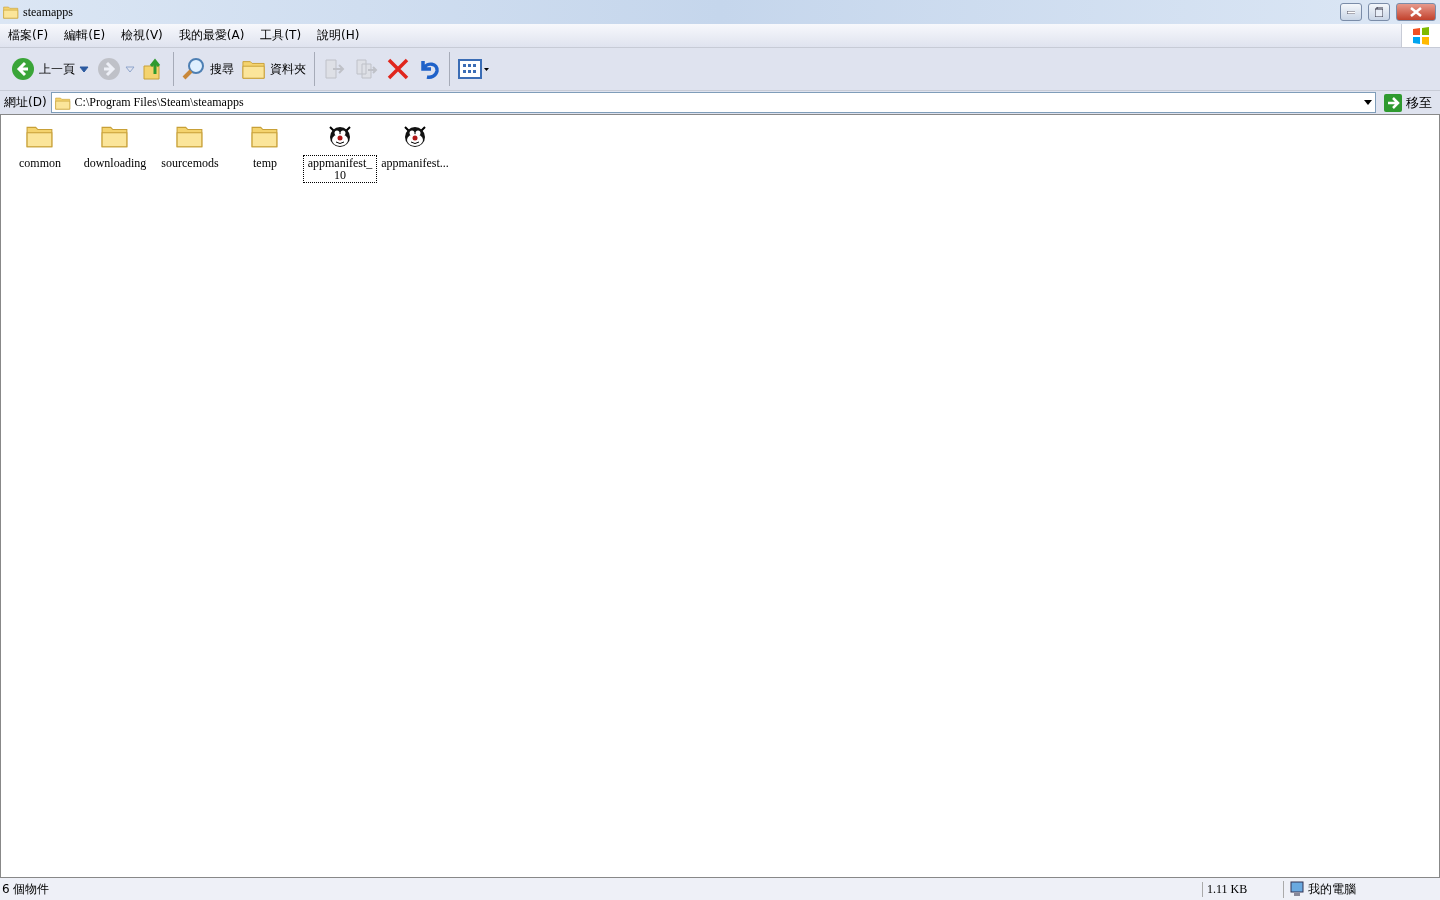 The height and width of the screenshot is (900, 1440). I want to click on search-button: 搜尋, so click(208, 69).